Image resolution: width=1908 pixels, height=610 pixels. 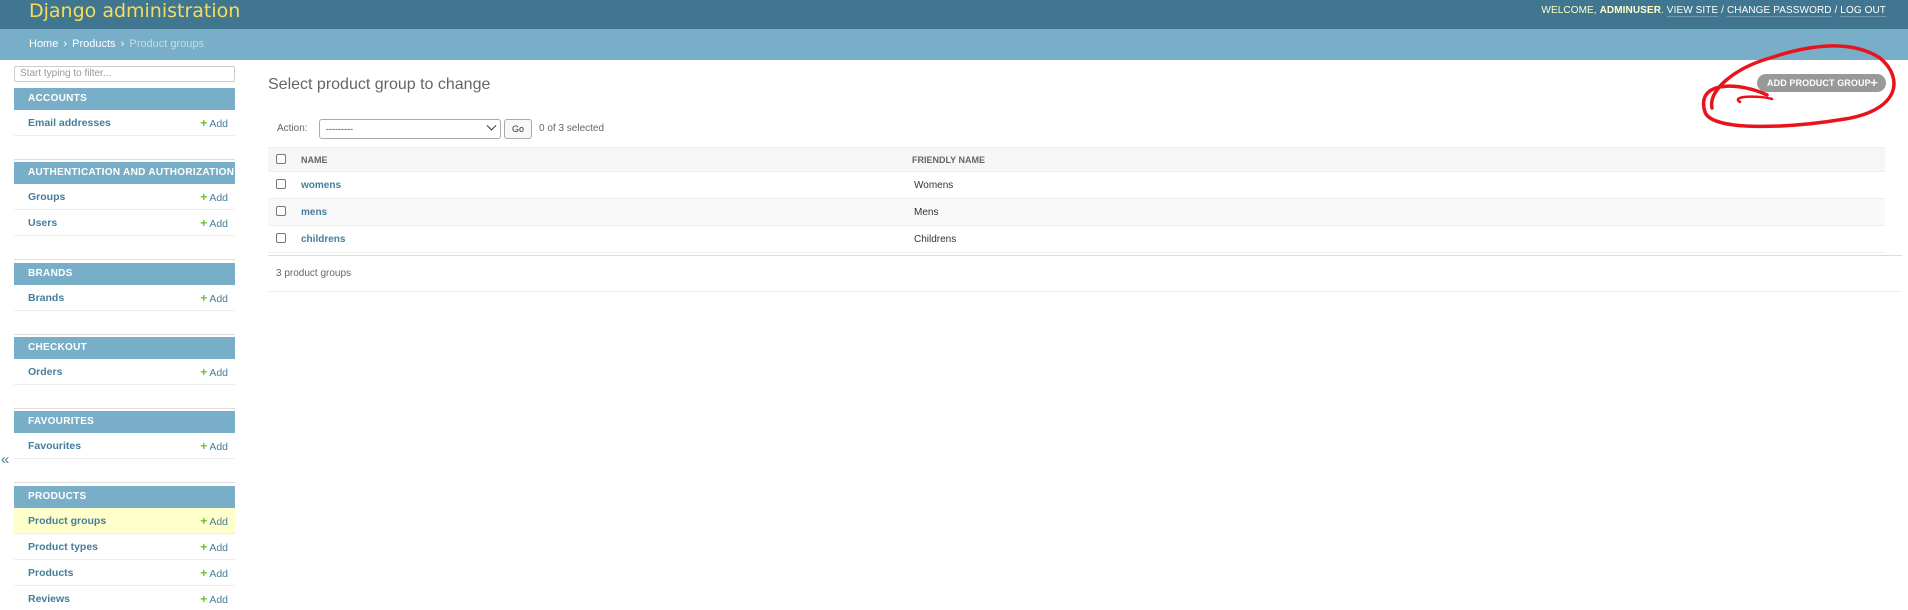 I want to click on model-link: Product types, so click(x=63, y=547).